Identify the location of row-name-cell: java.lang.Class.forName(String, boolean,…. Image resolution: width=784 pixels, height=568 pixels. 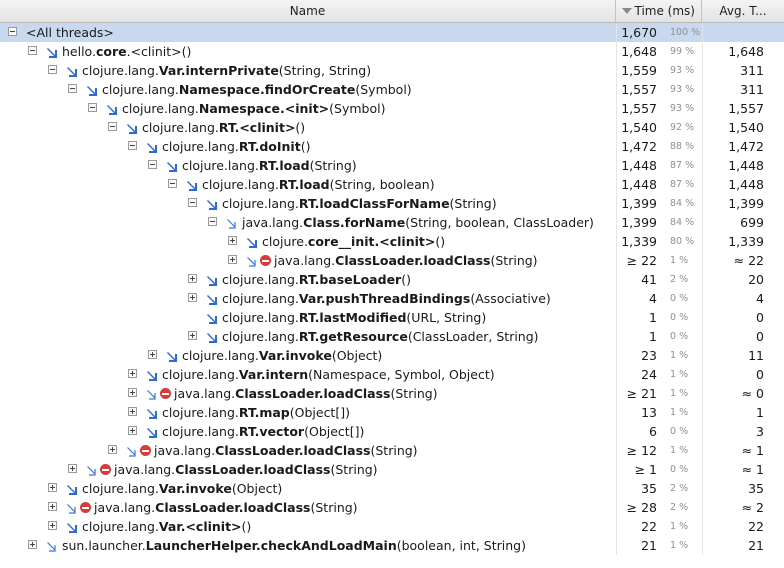
(308, 222).